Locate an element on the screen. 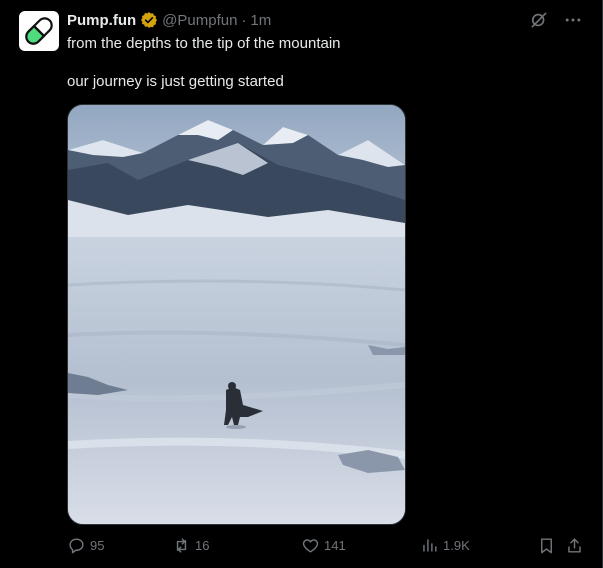  repost-icon is located at coordinates (181, 545).